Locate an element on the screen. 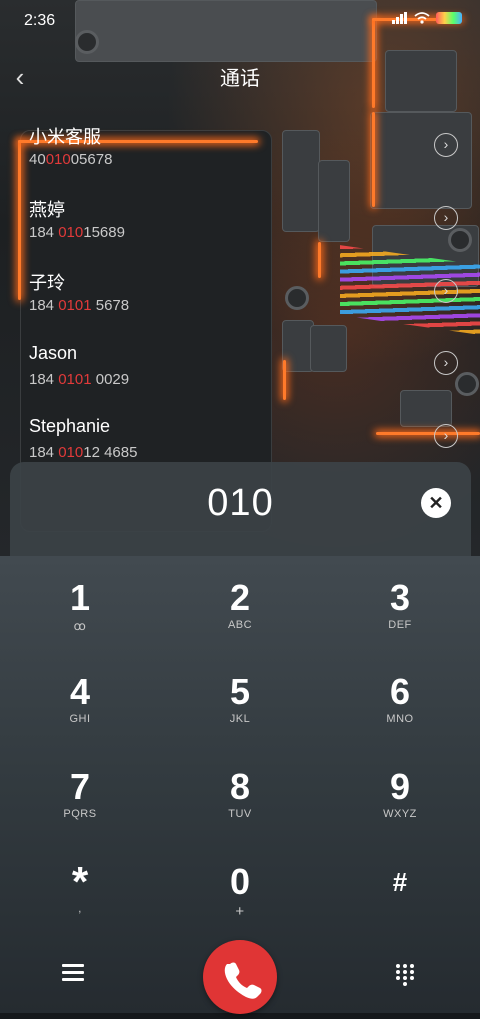  key-4: 4 GHI is located at coordinates (80, 695).